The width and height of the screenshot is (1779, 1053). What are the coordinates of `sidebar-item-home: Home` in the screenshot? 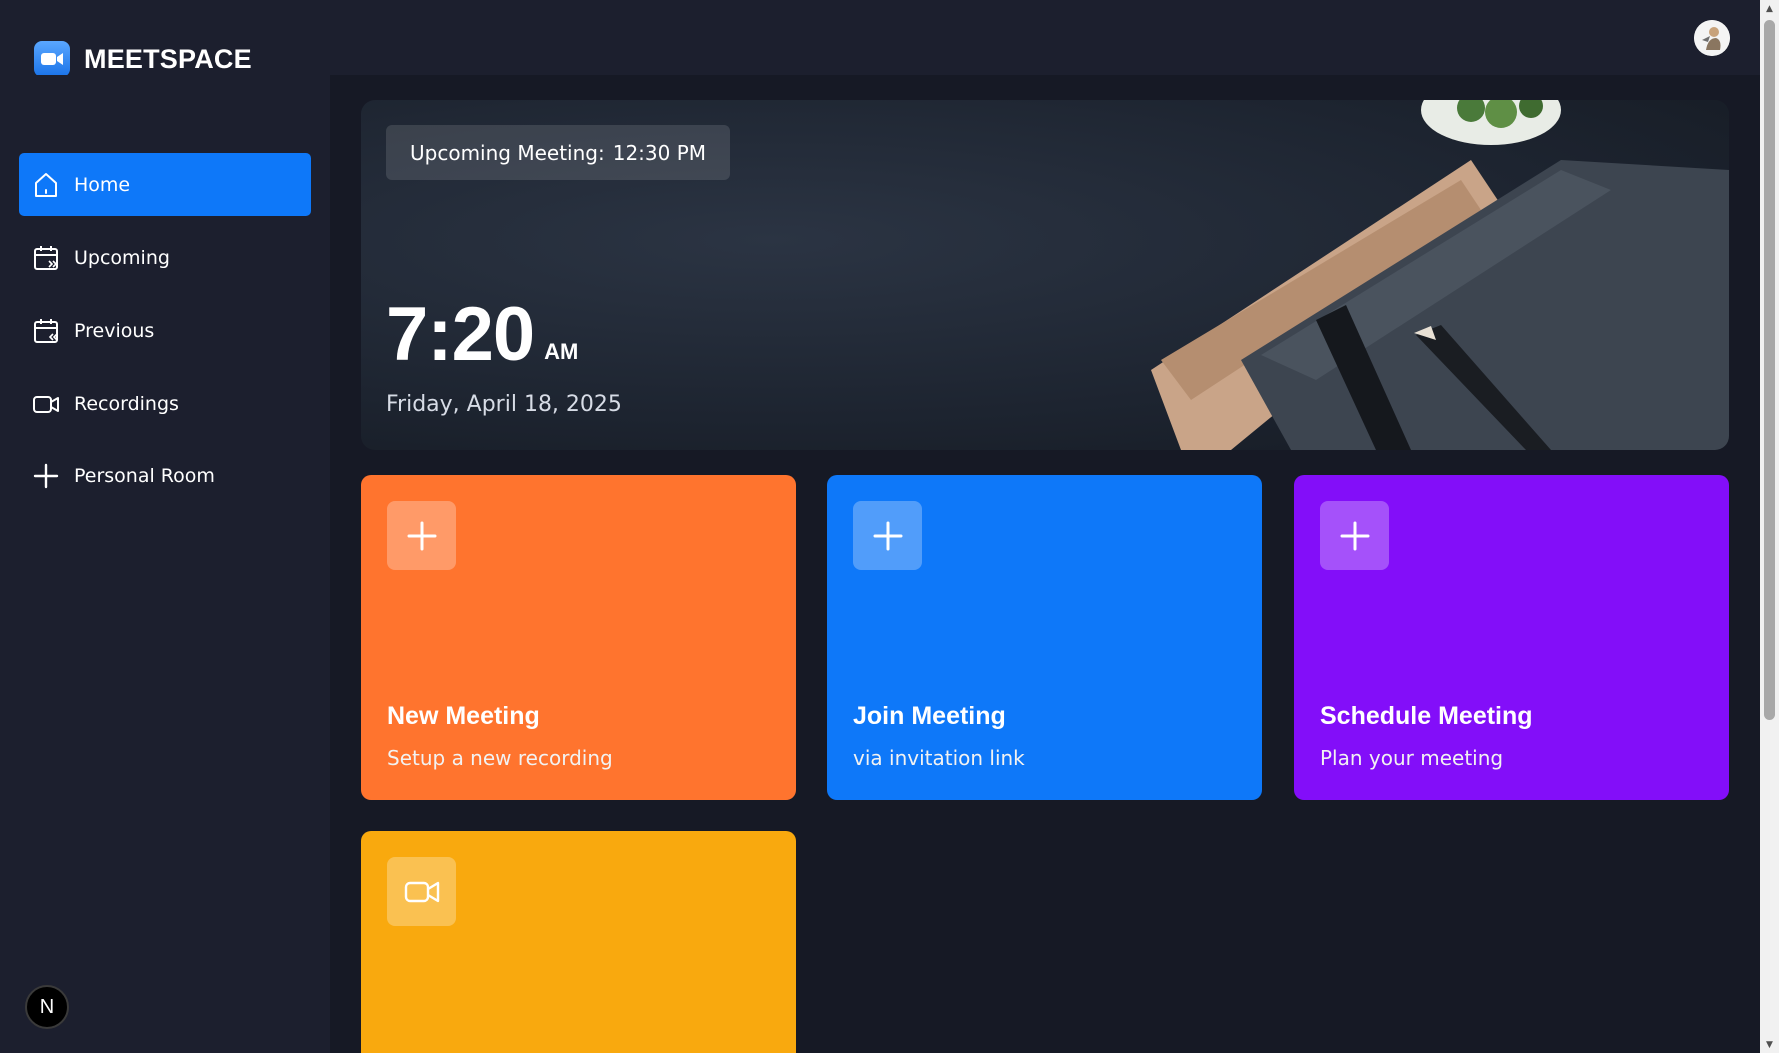 It's located at (165, 184).